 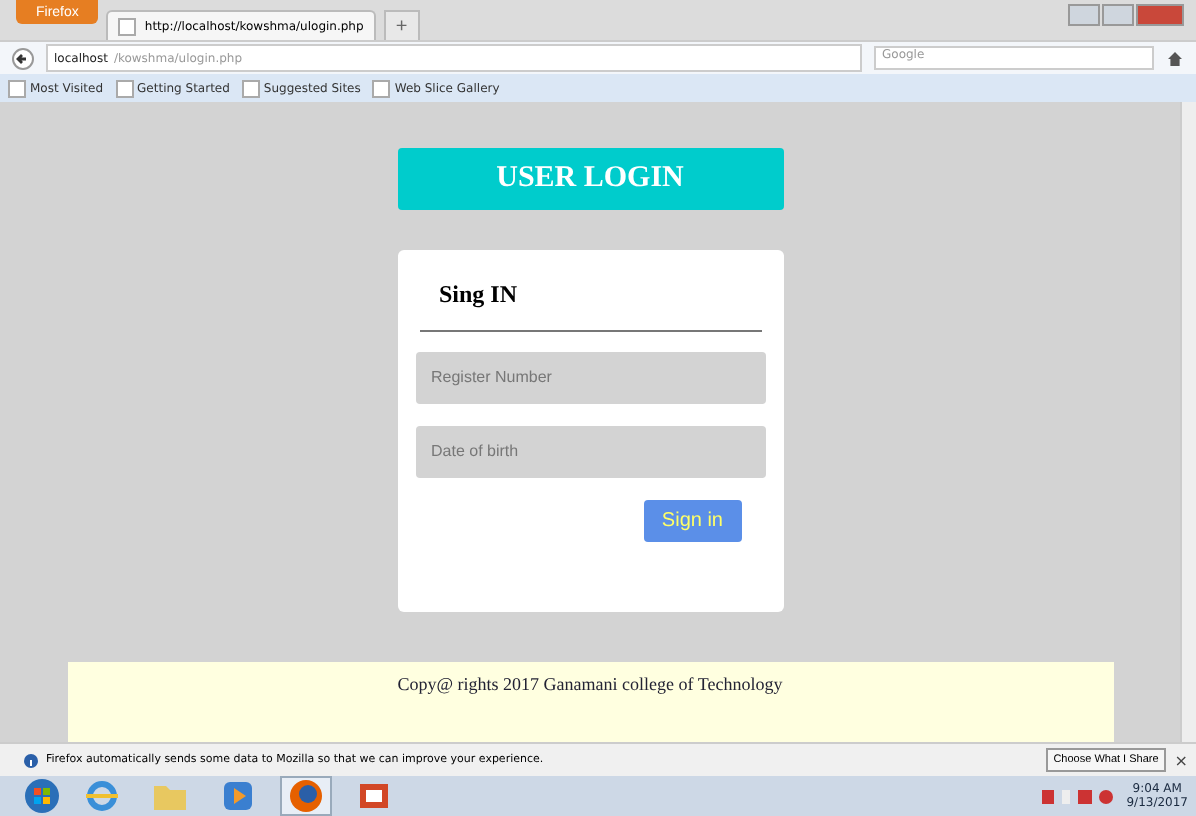 I want to click on browser-icon, so click(x=102, y=796).